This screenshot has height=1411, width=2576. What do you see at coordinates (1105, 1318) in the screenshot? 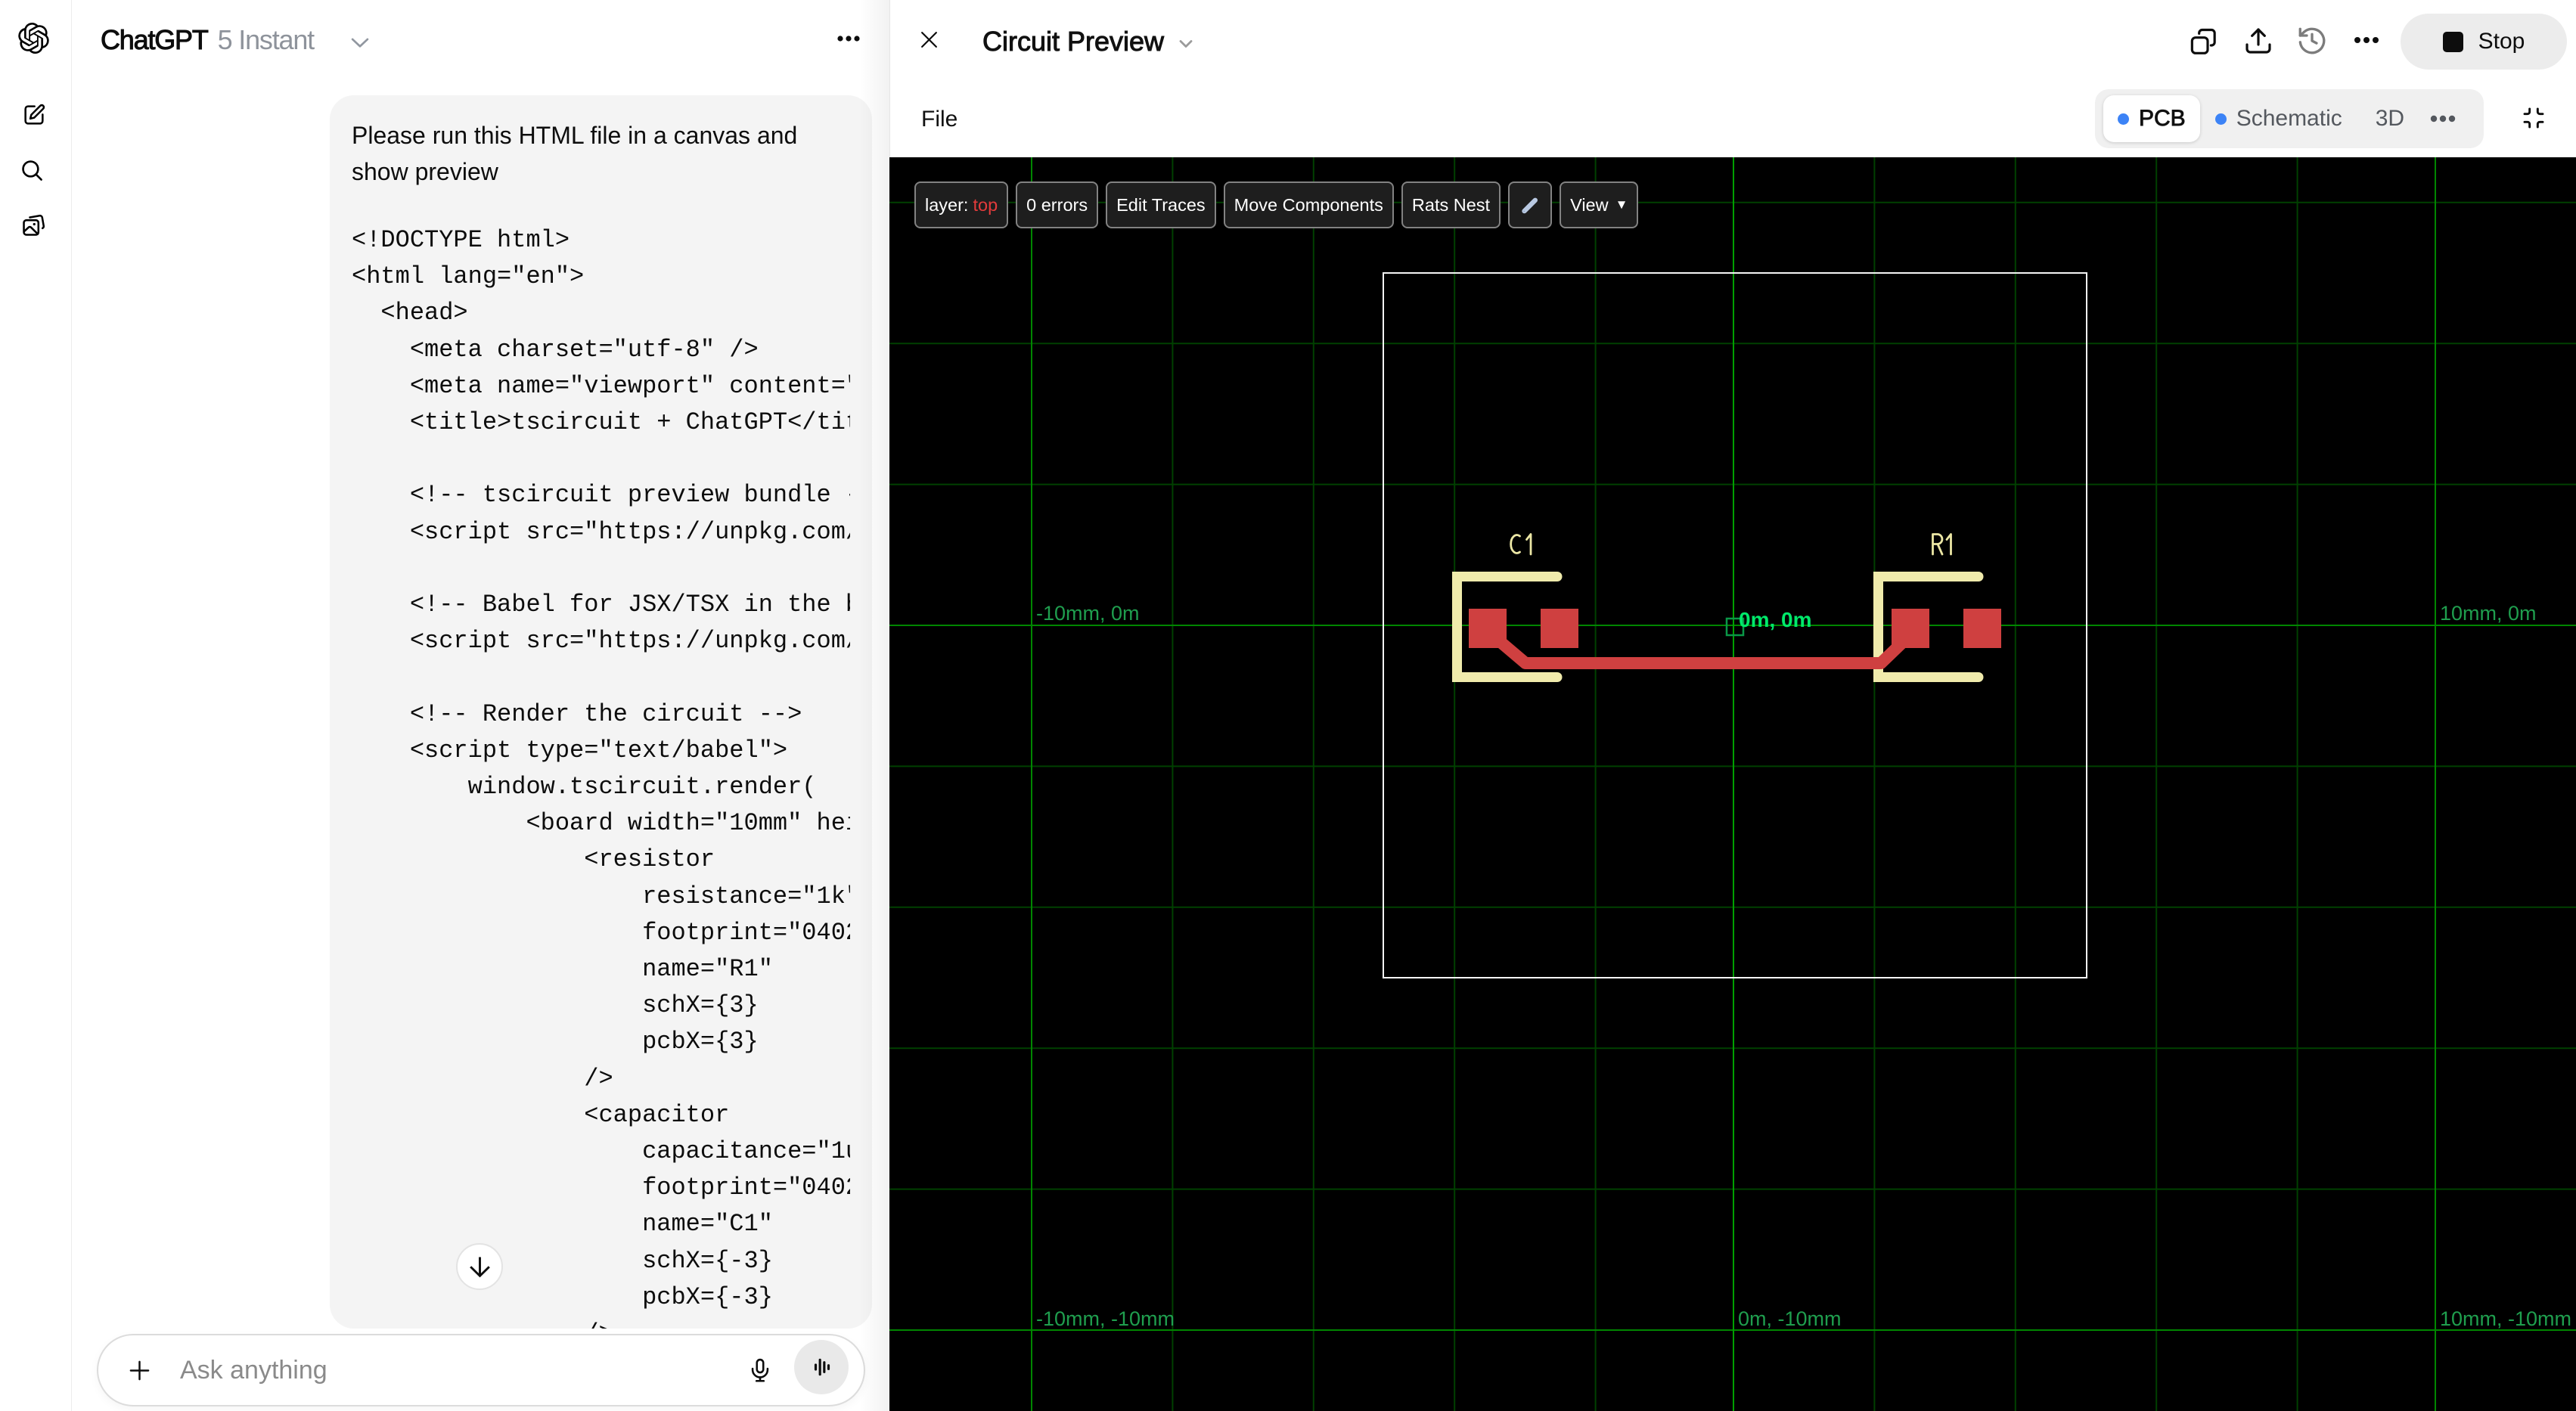
I see `svg-text: -10mm, -10mm` at bounding box center [1105, 1318].